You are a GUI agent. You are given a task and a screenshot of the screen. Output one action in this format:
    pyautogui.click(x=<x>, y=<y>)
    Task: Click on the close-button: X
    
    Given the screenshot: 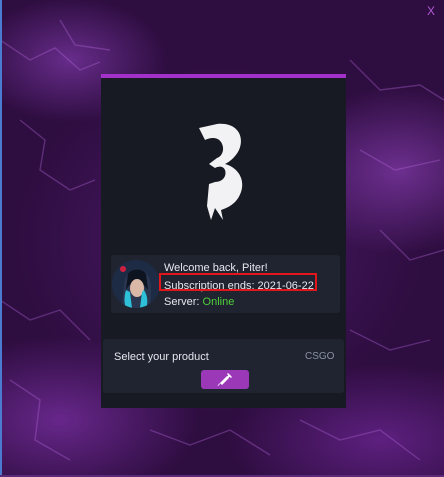 What is the action you would take?
    pyautogui.click(x=431, y=11)
    